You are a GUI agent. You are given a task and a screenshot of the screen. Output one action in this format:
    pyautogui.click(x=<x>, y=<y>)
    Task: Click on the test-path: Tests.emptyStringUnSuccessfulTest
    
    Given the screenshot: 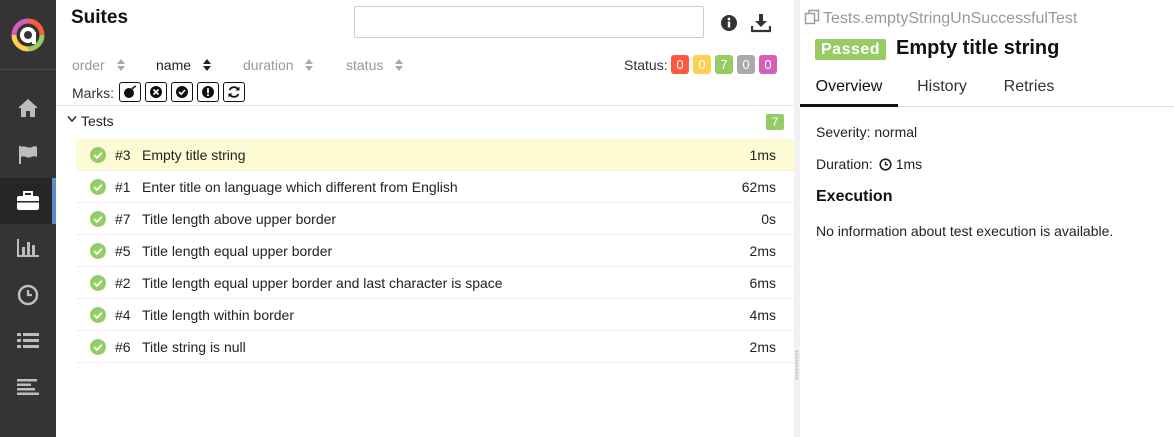 What is the action you would take?
    pyautogui.click(x=940, y=18)
    